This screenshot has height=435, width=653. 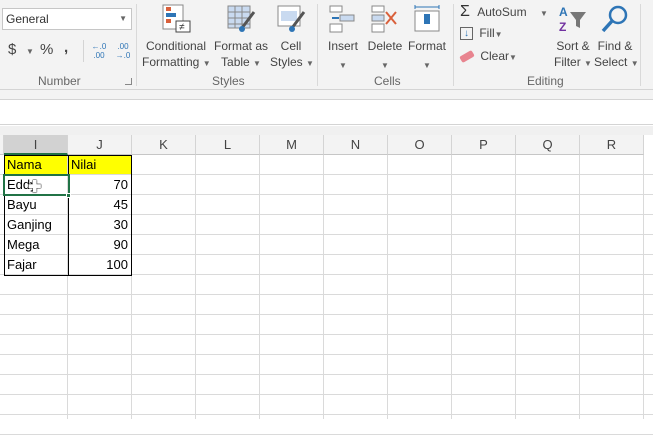 What do you see at coordinates (240, 46) in the screenshot?
I see `format-table-label-1: Format as` at bounding box center [240, 46].